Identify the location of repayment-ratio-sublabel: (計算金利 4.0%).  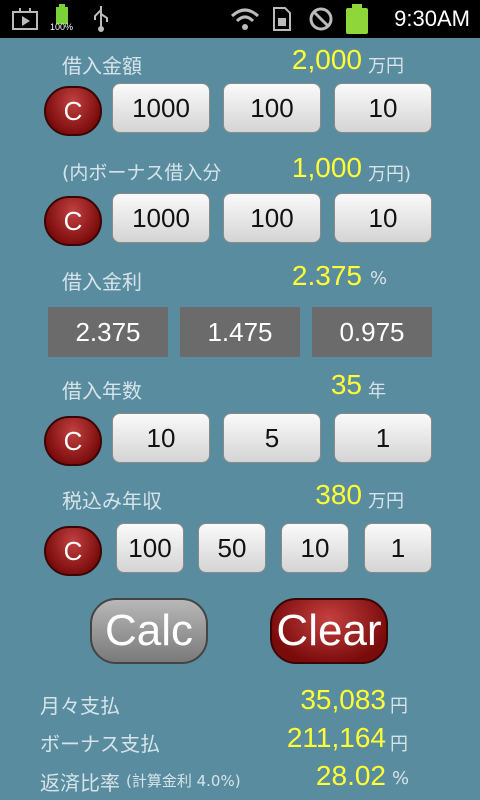
(183, 781).